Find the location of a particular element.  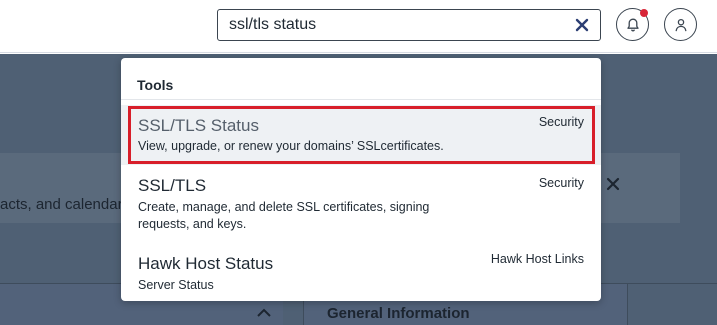

panel-title: General Information is located at coordinates (398, 313).